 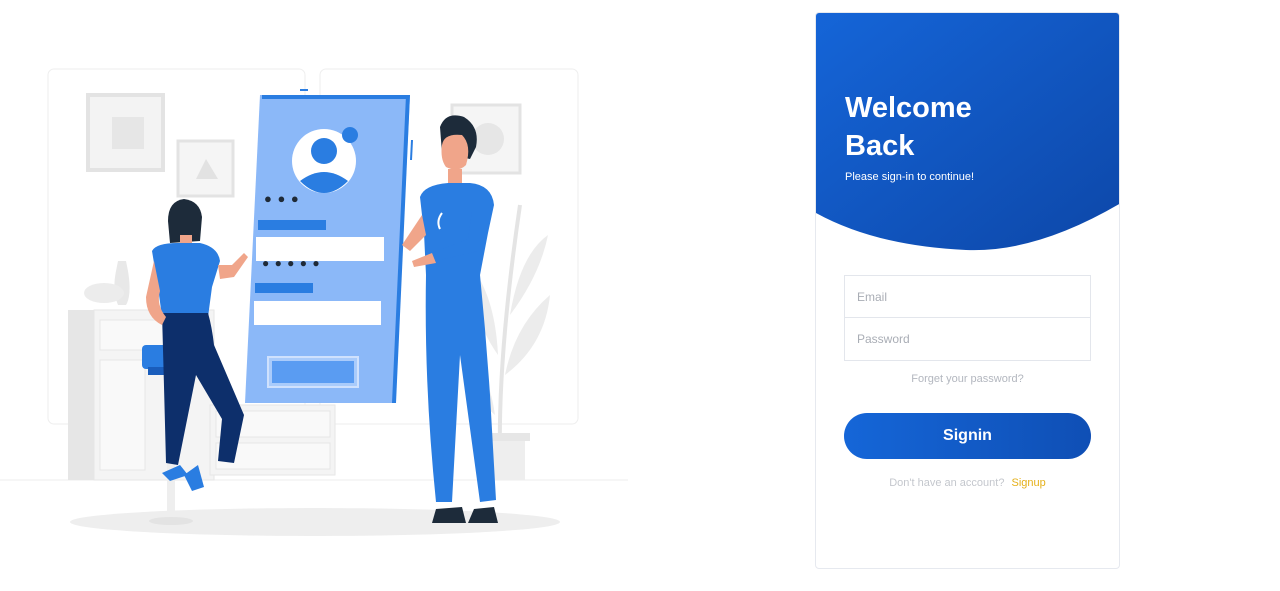 What do you see at coordinates (967, 296) in the screenshot?
I see `email-field` at bounding box center [967, 296].